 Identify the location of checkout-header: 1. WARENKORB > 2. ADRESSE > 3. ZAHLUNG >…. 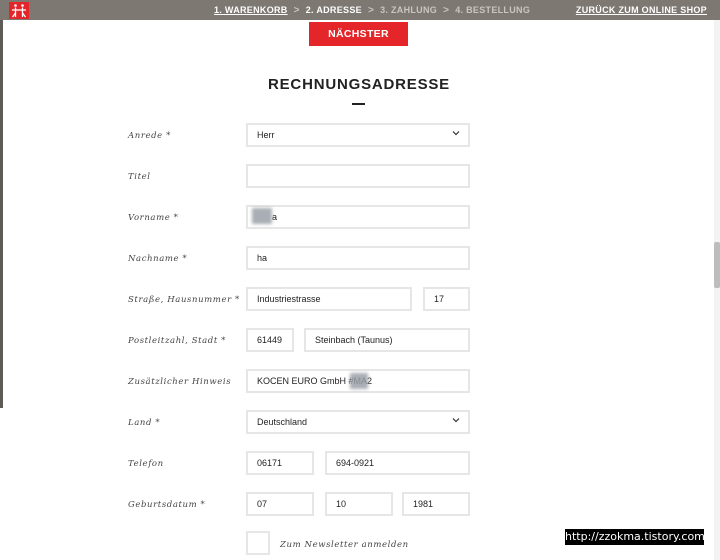
(360, 10).